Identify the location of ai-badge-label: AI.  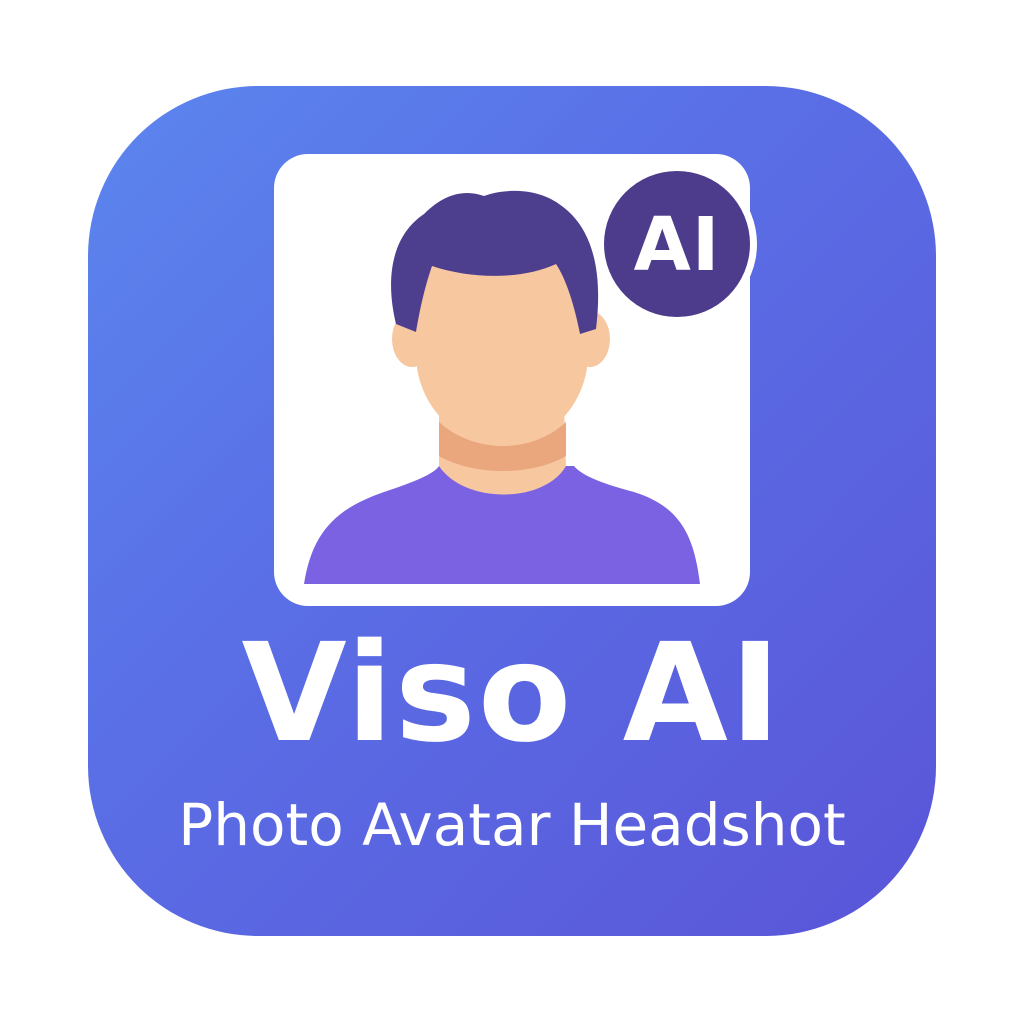
(677, 245).